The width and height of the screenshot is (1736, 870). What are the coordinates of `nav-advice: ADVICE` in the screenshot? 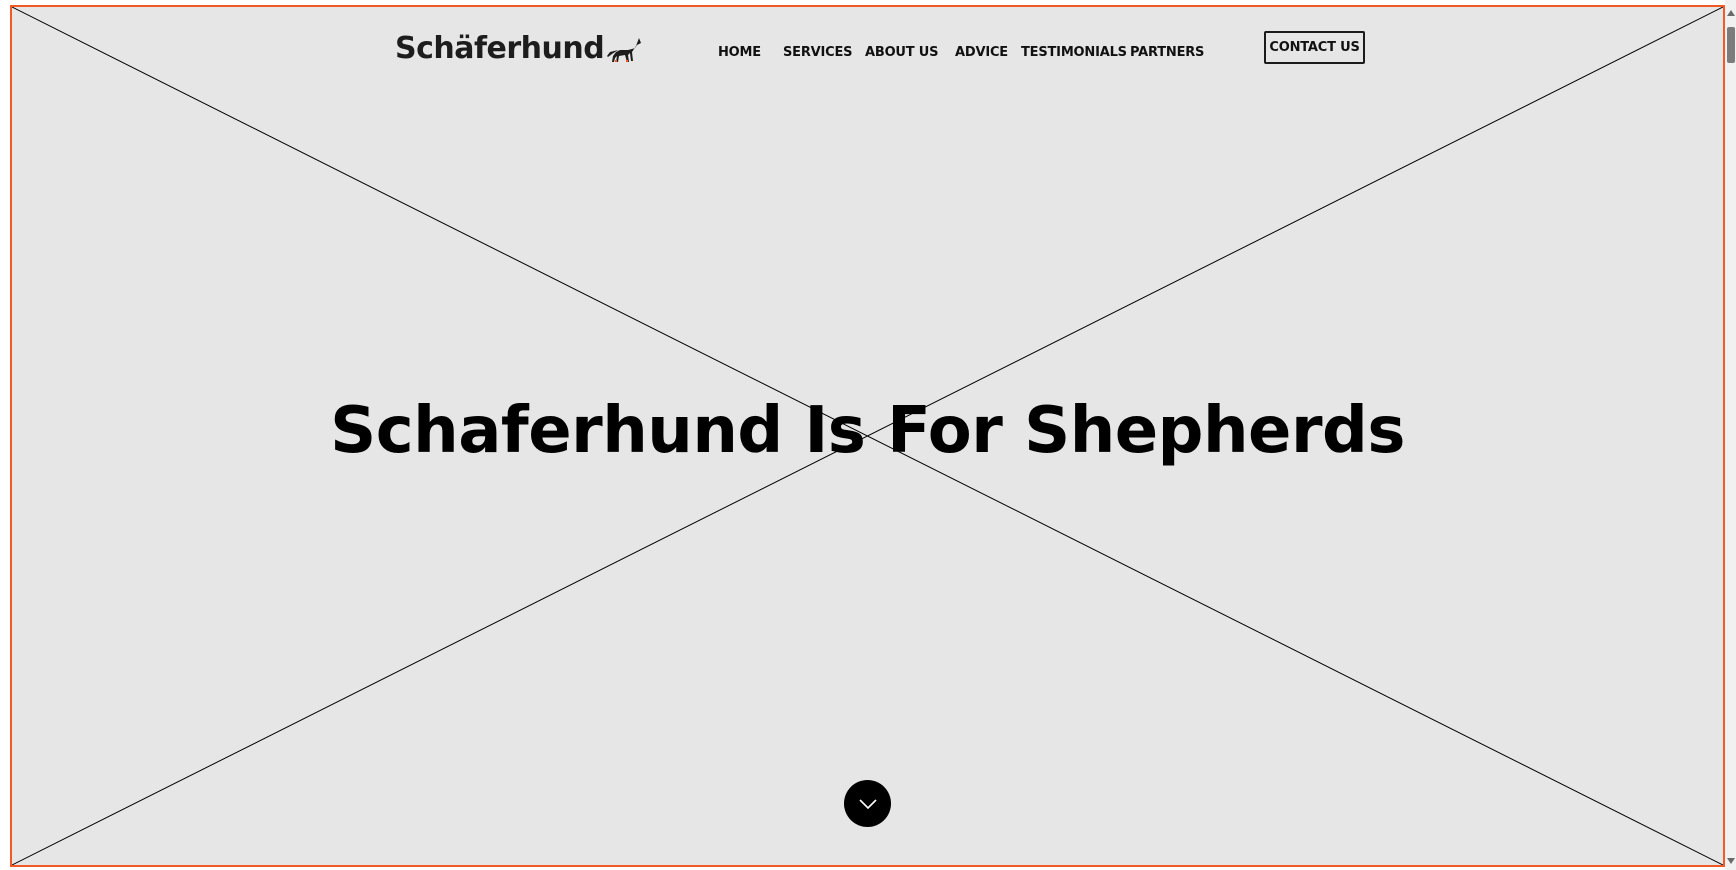 It's located at (981, 52).